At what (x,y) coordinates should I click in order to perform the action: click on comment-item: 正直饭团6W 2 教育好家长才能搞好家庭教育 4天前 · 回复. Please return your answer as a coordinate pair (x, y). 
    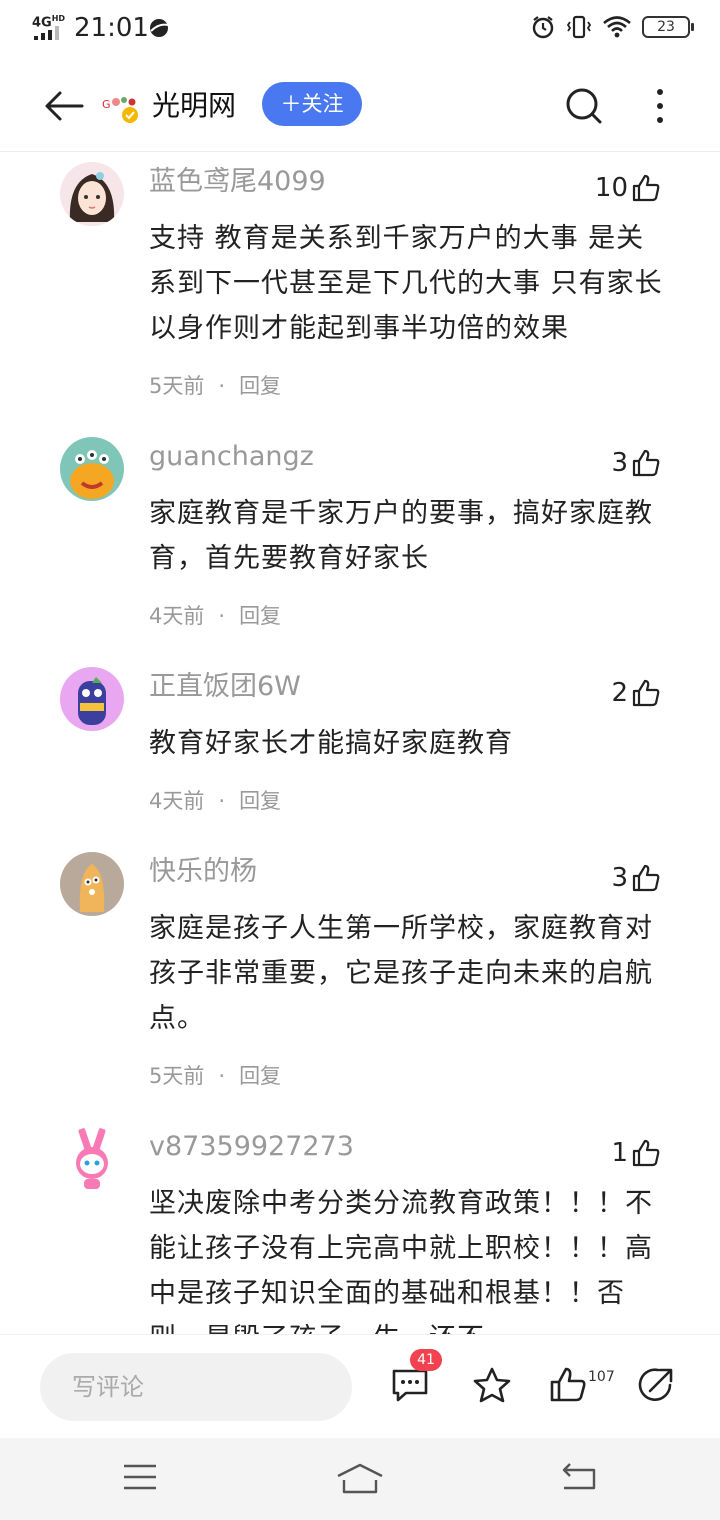
    Looking at the image, I should click on (360, 747).